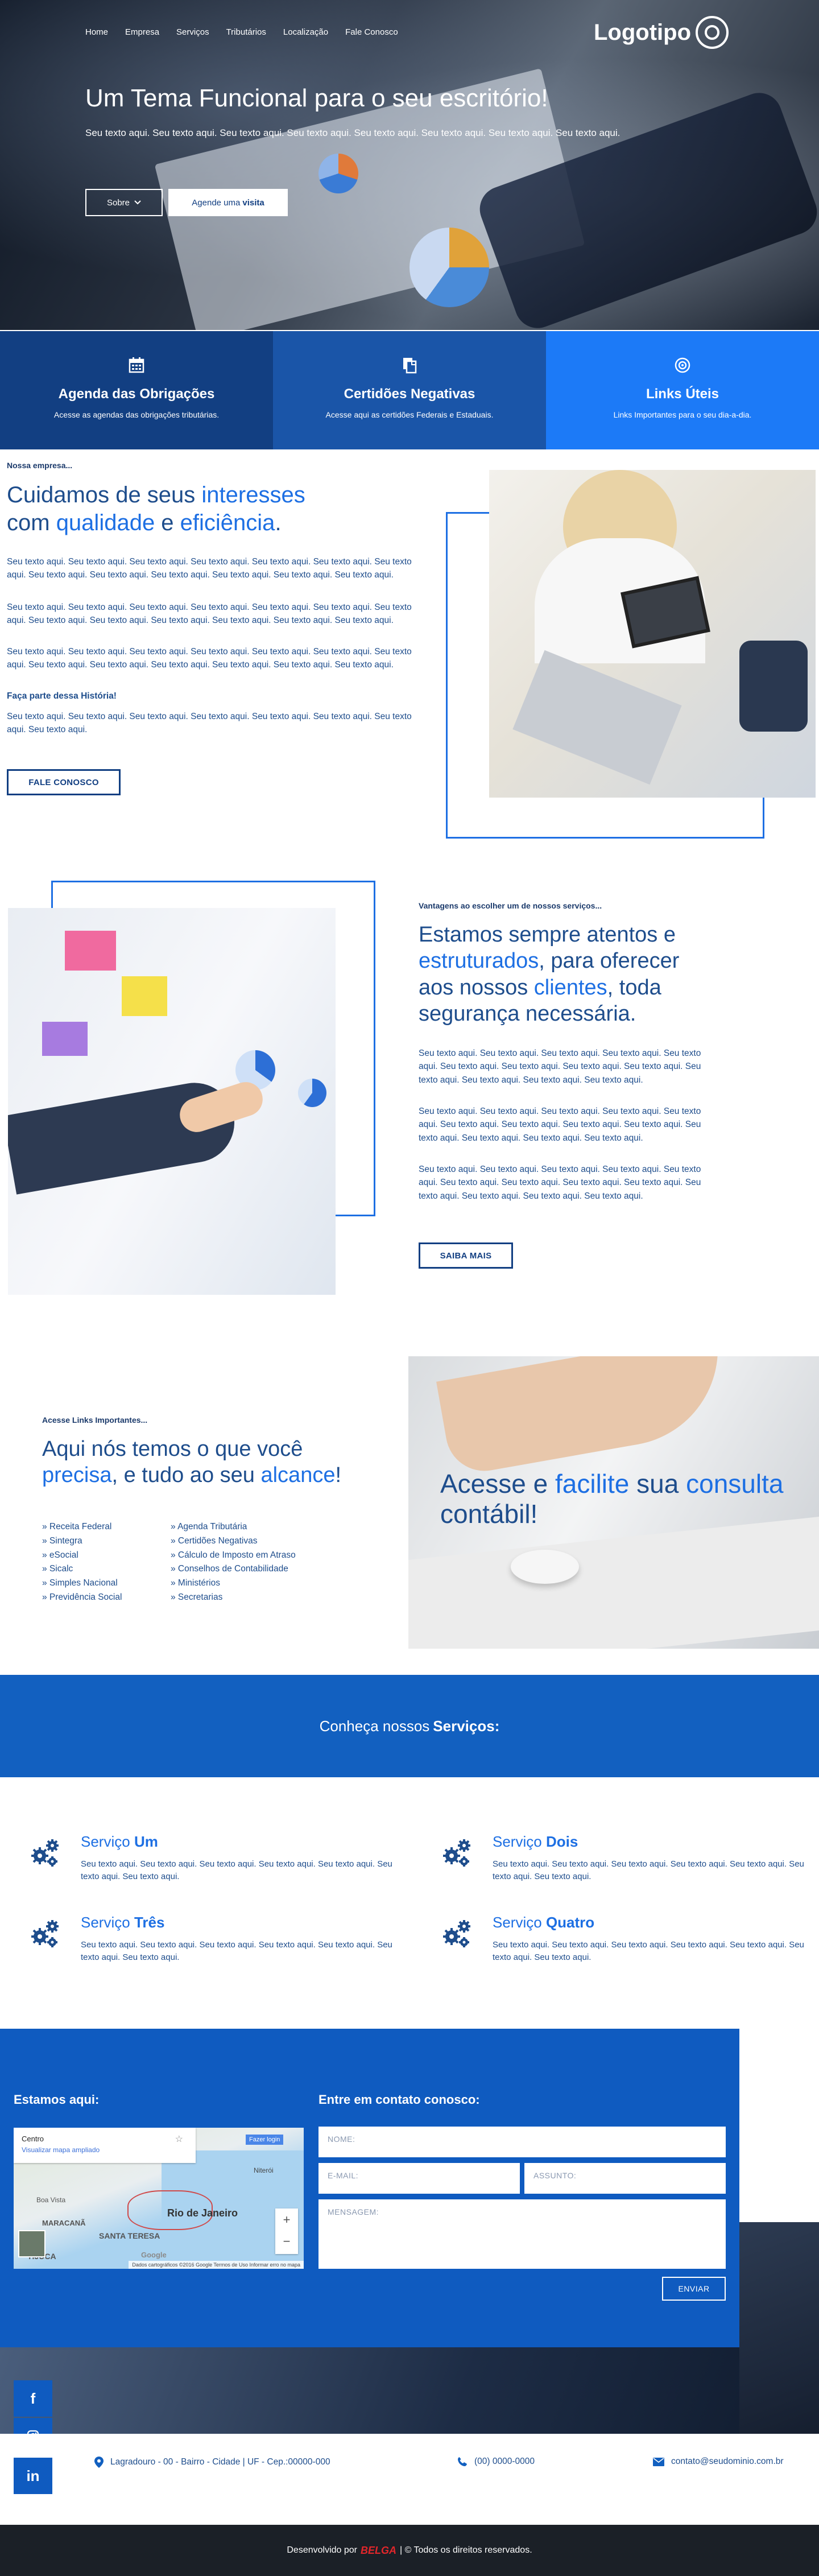 The height and width of the screenshot is (2576, 819). Describe the element at coordinates (727, 2462) in the screenshot. I see `email-link: contato@seudominio.com.br` at that location.